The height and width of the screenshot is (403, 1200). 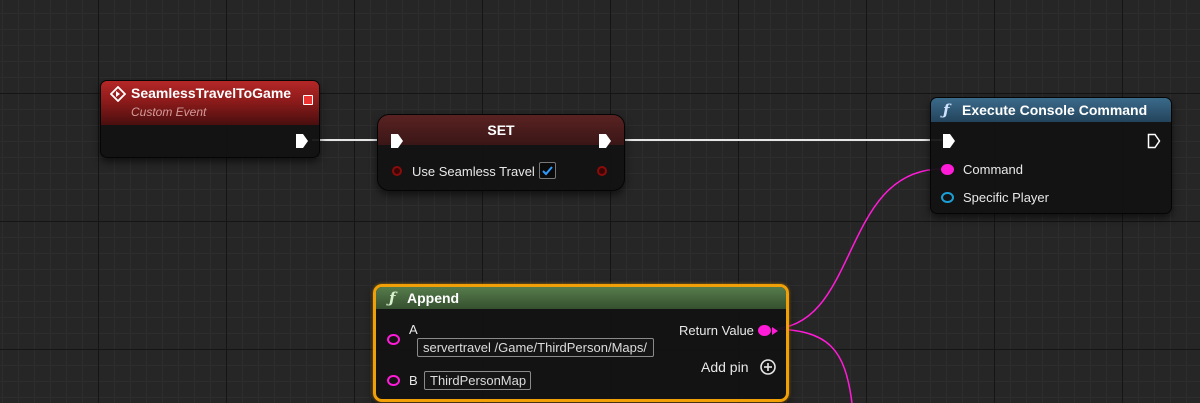 I want to click on specific-player-object-pin-icon, so click(x=947, y=197).